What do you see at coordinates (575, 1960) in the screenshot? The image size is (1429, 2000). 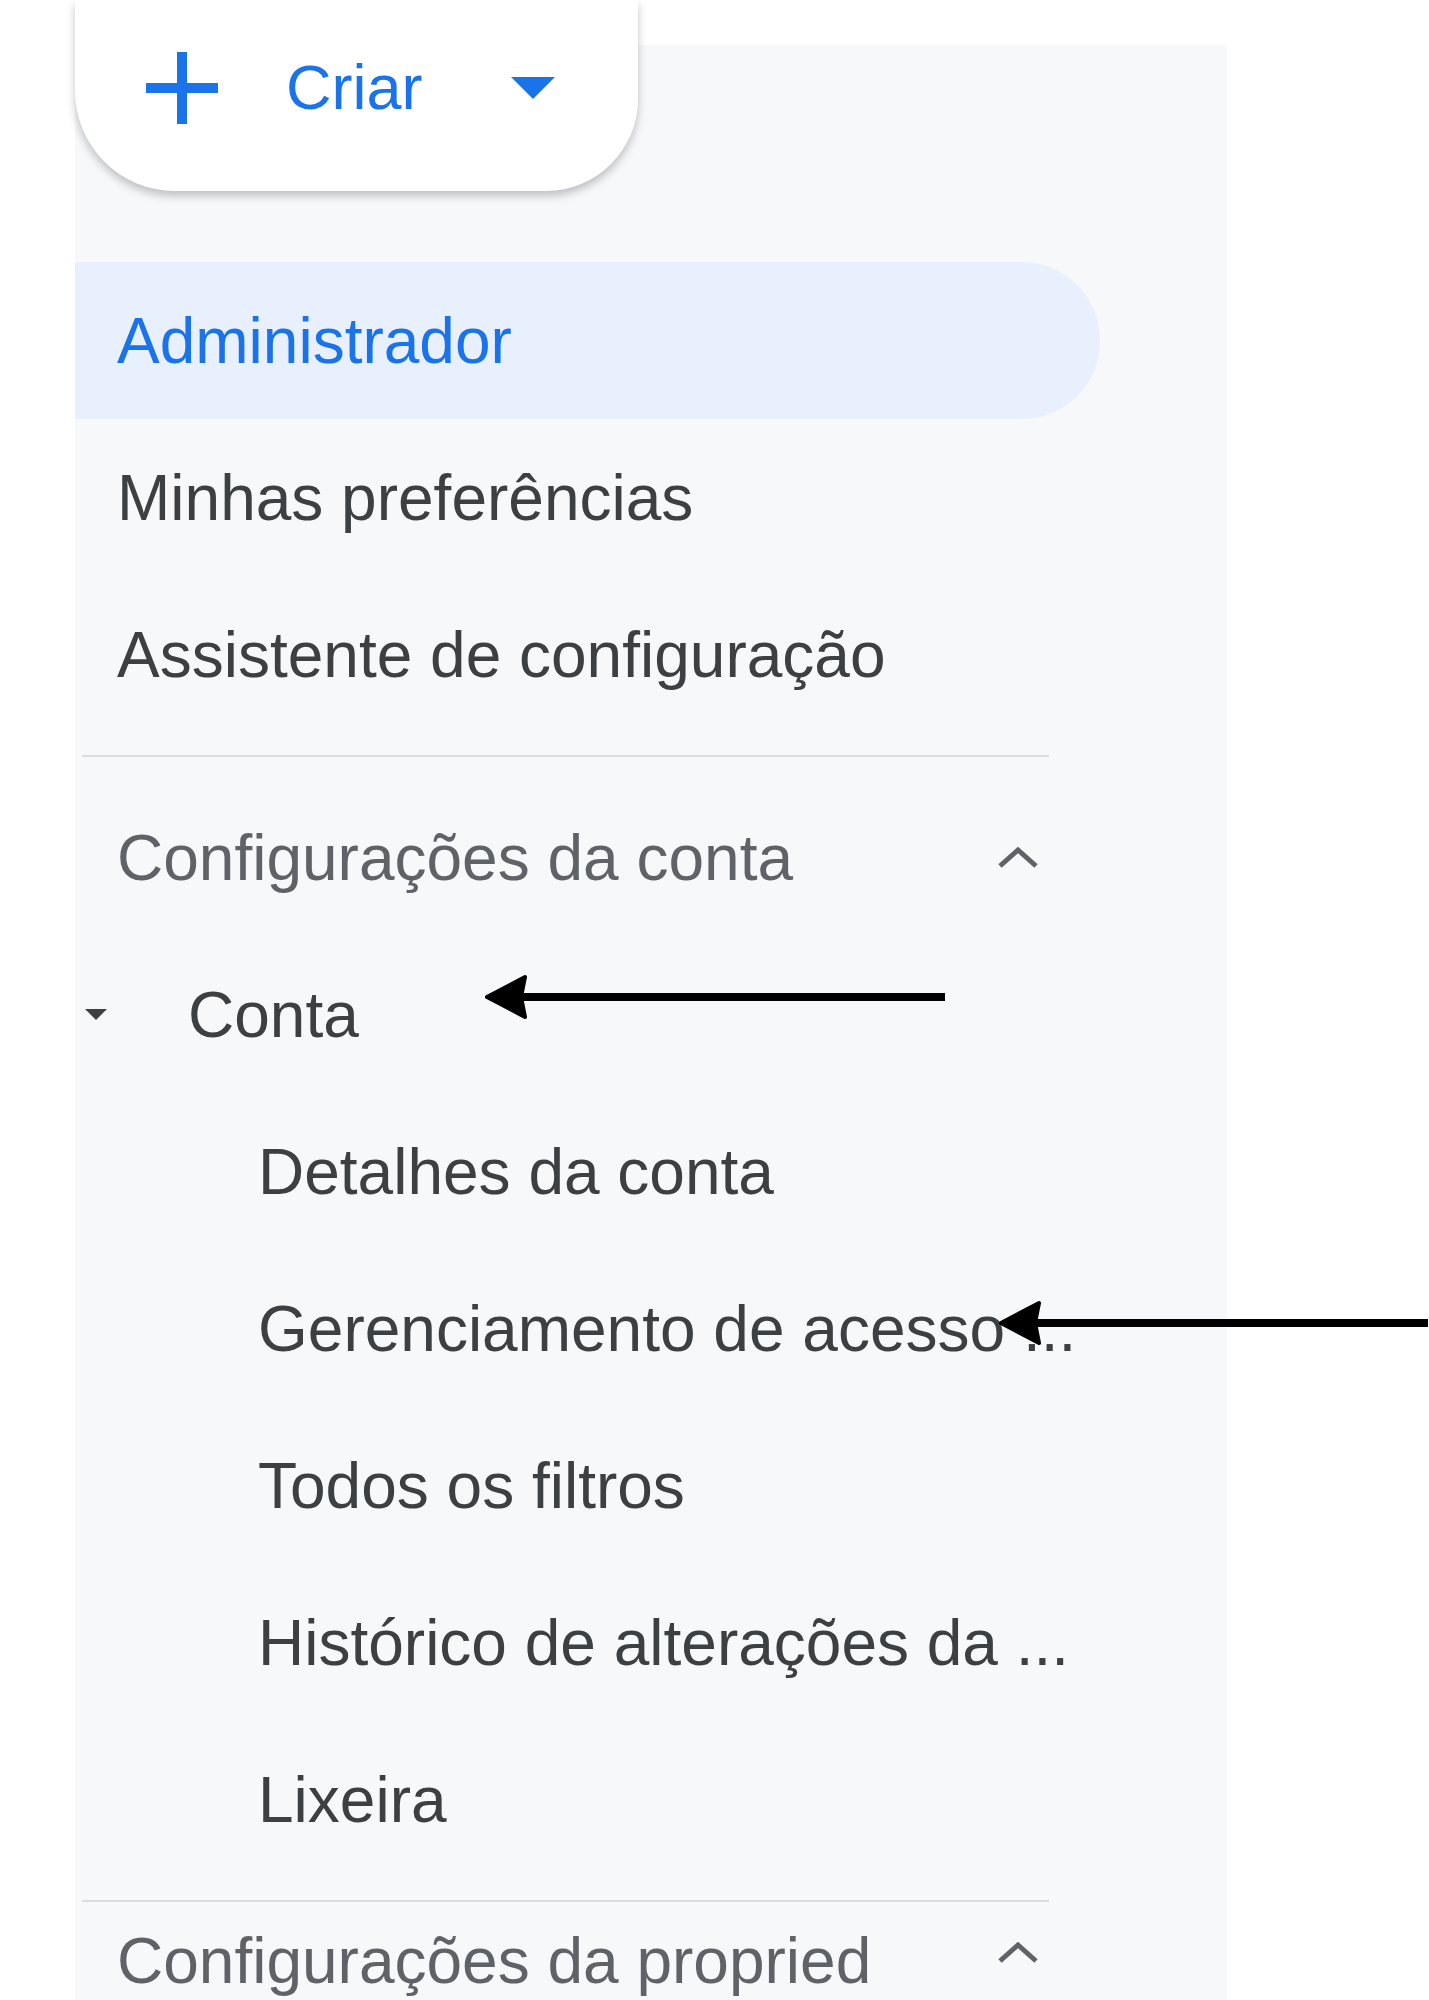 I see `section-header: Configurações da propried` at bounding box center [575, 1960].